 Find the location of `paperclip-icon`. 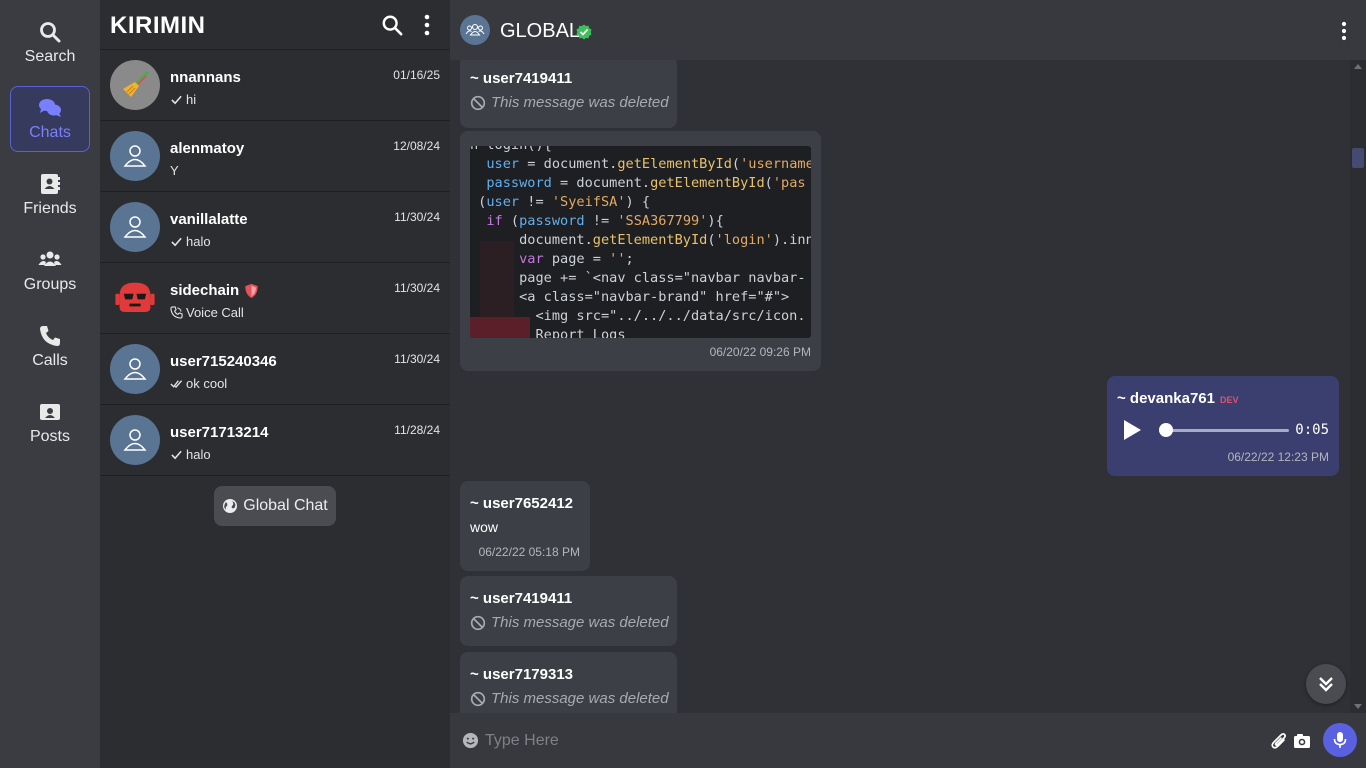

paperclip-icon is located at coordinates (1279, 741).